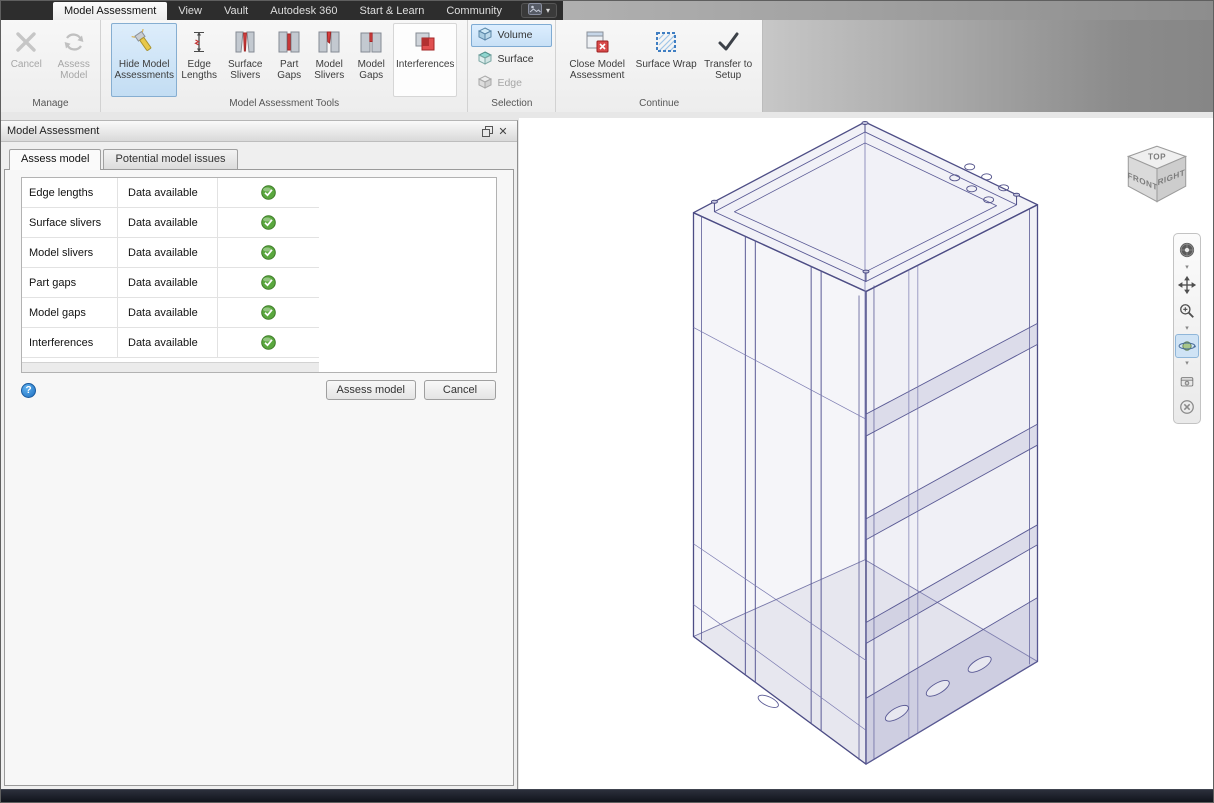 Image resolution: width=1214 pixels, height=803 pixels. Describe the element at coordinates (289, 70) in the screenshot. I see `part-gaps-label: Part Gaps` at that location.